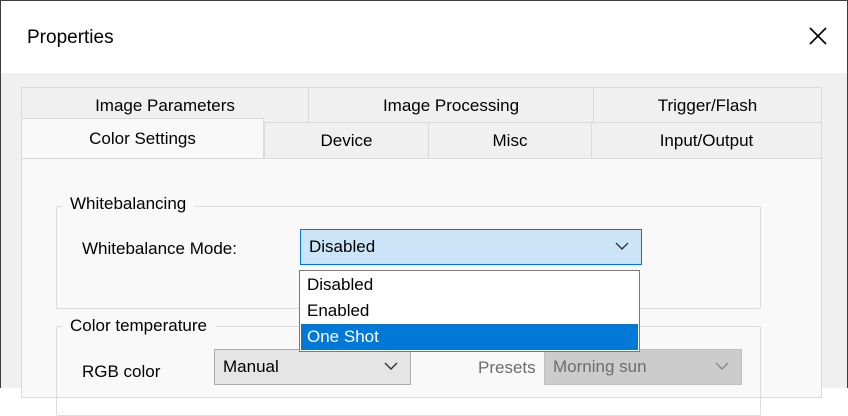 Image resolution: width=848 pixels, height=416 pixels. I want to click on dropdown-option-enabled: Enabled, so click(469, 311).